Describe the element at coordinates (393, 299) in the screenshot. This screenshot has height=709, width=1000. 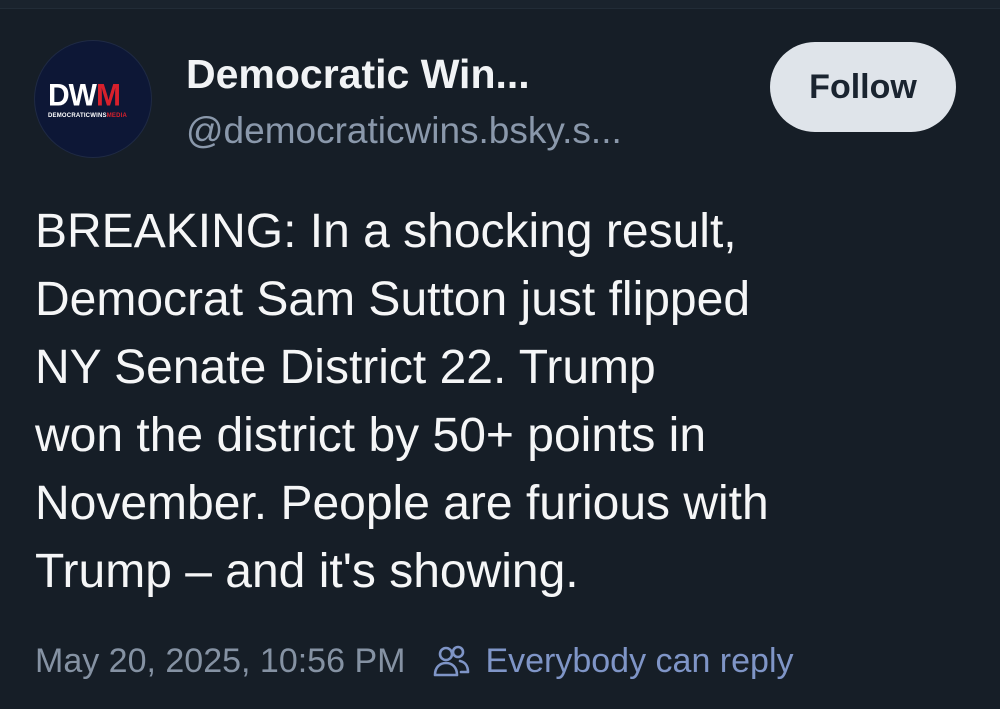
I see `post-text-line: Democrat Sam Sutton just flipped` at that location.